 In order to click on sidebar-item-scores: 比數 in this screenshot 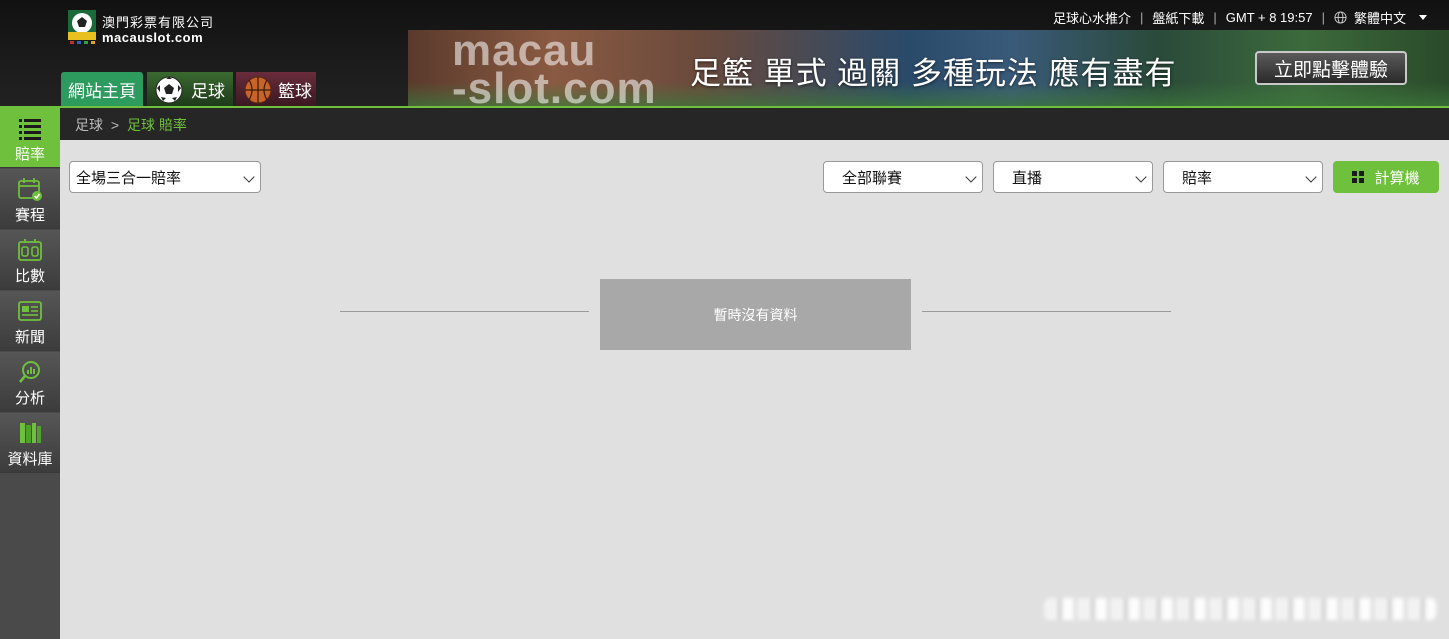, I will do `click(30, 260)`.